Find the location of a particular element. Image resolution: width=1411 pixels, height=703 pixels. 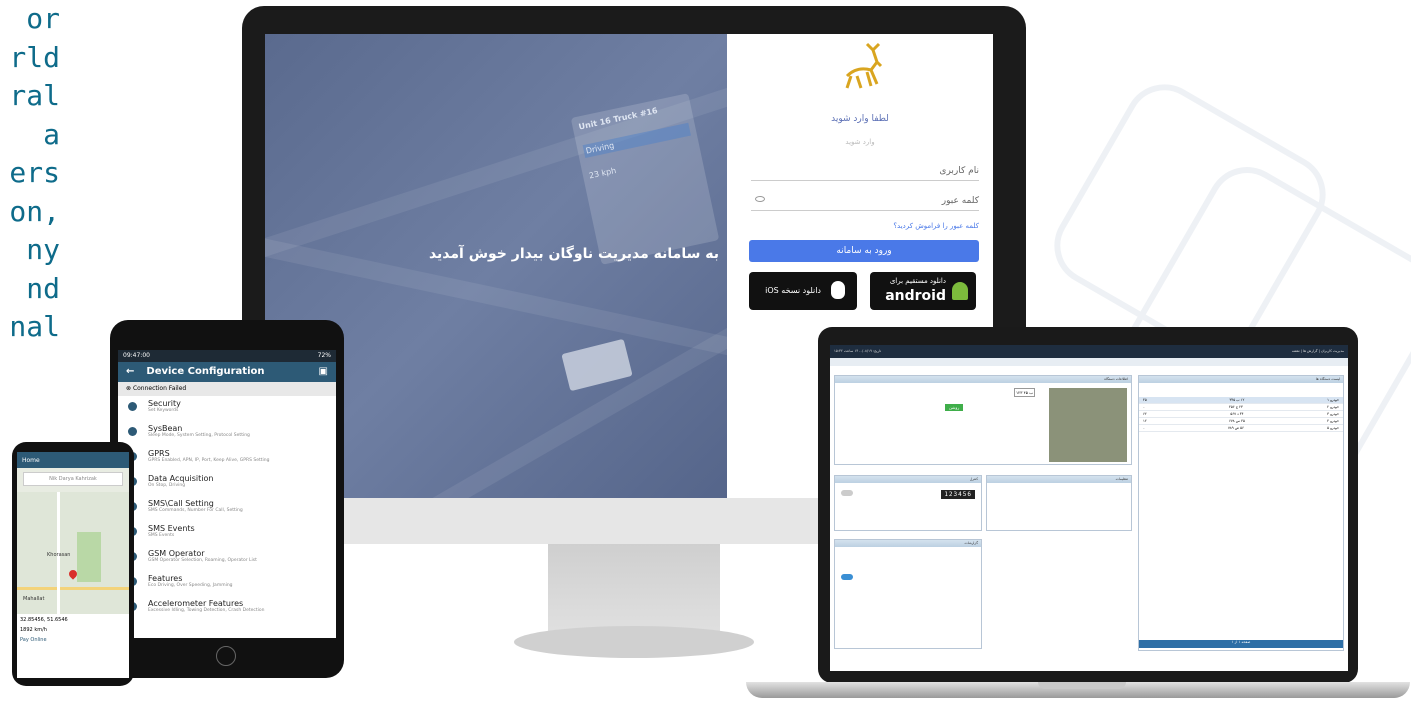

map-road is located at coordinates (73, 588).